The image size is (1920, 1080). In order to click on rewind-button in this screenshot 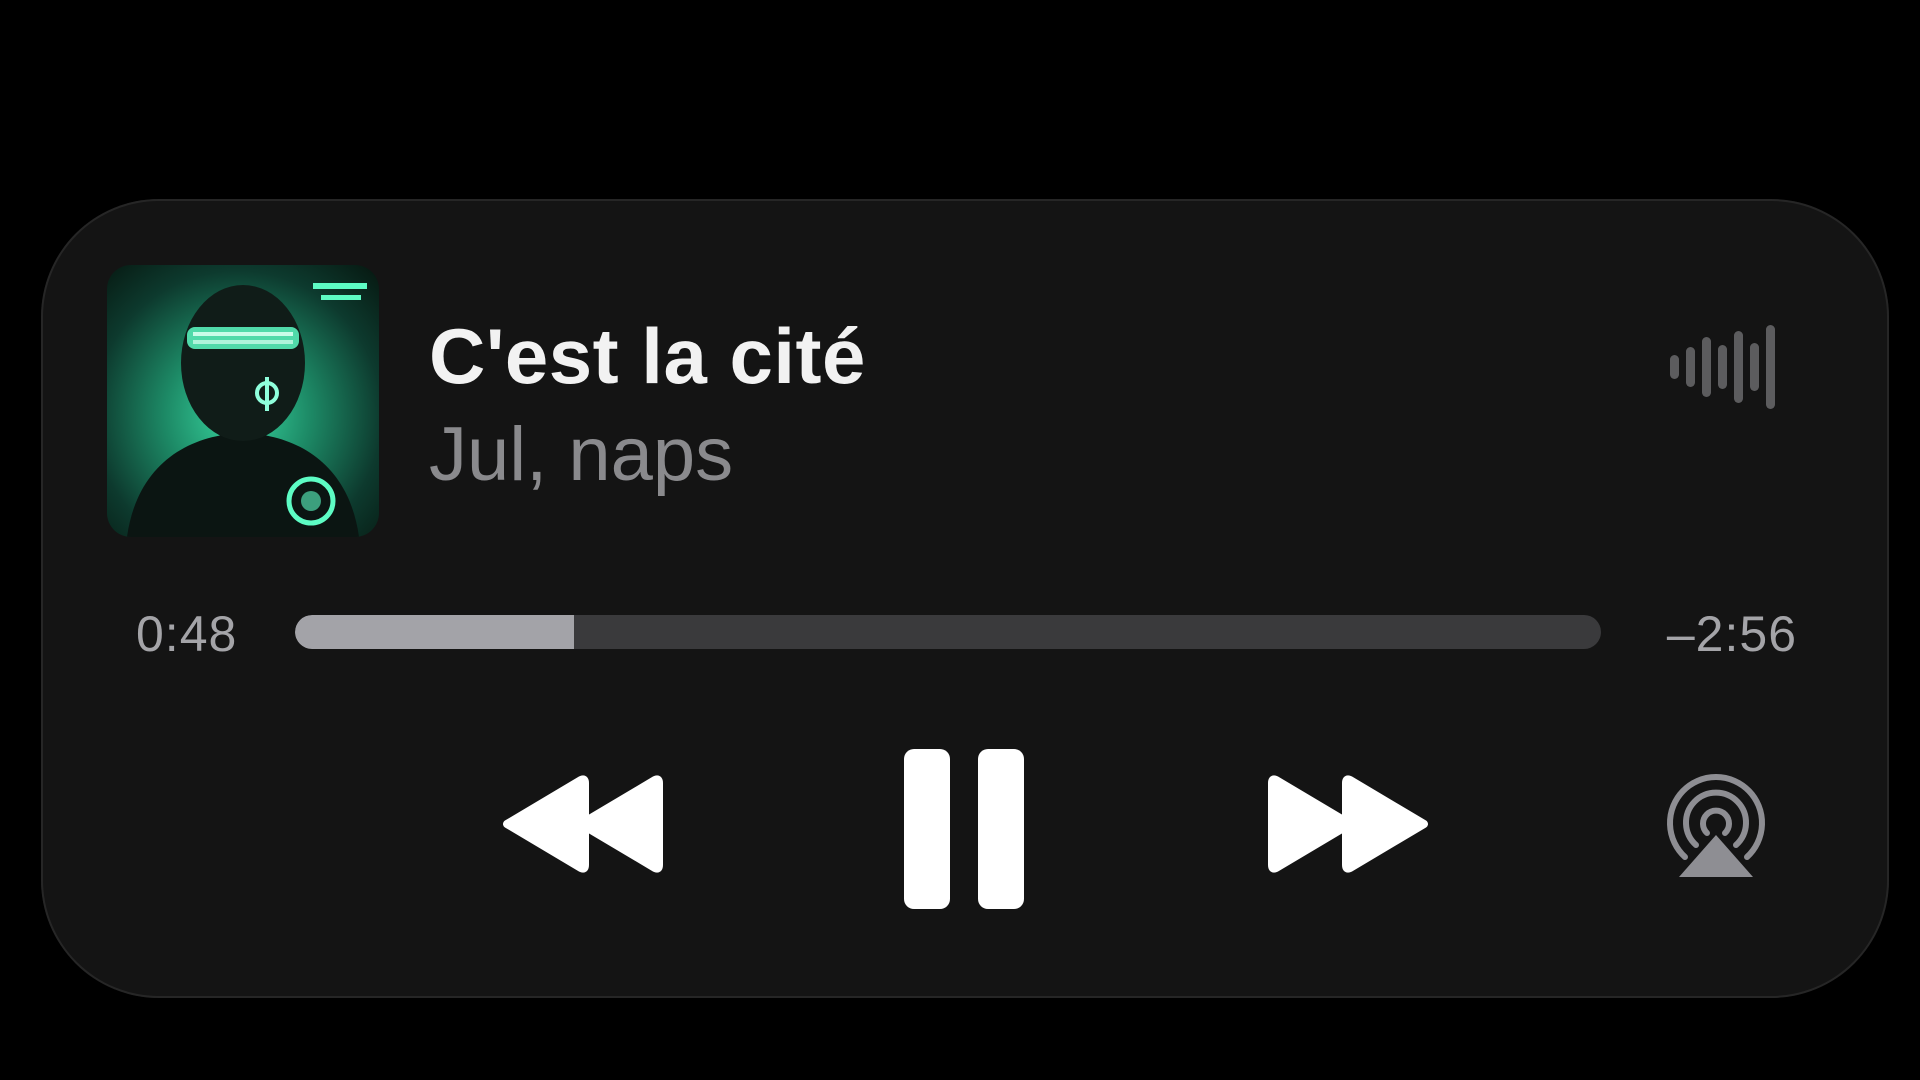, I will do `click(585, 824)`.